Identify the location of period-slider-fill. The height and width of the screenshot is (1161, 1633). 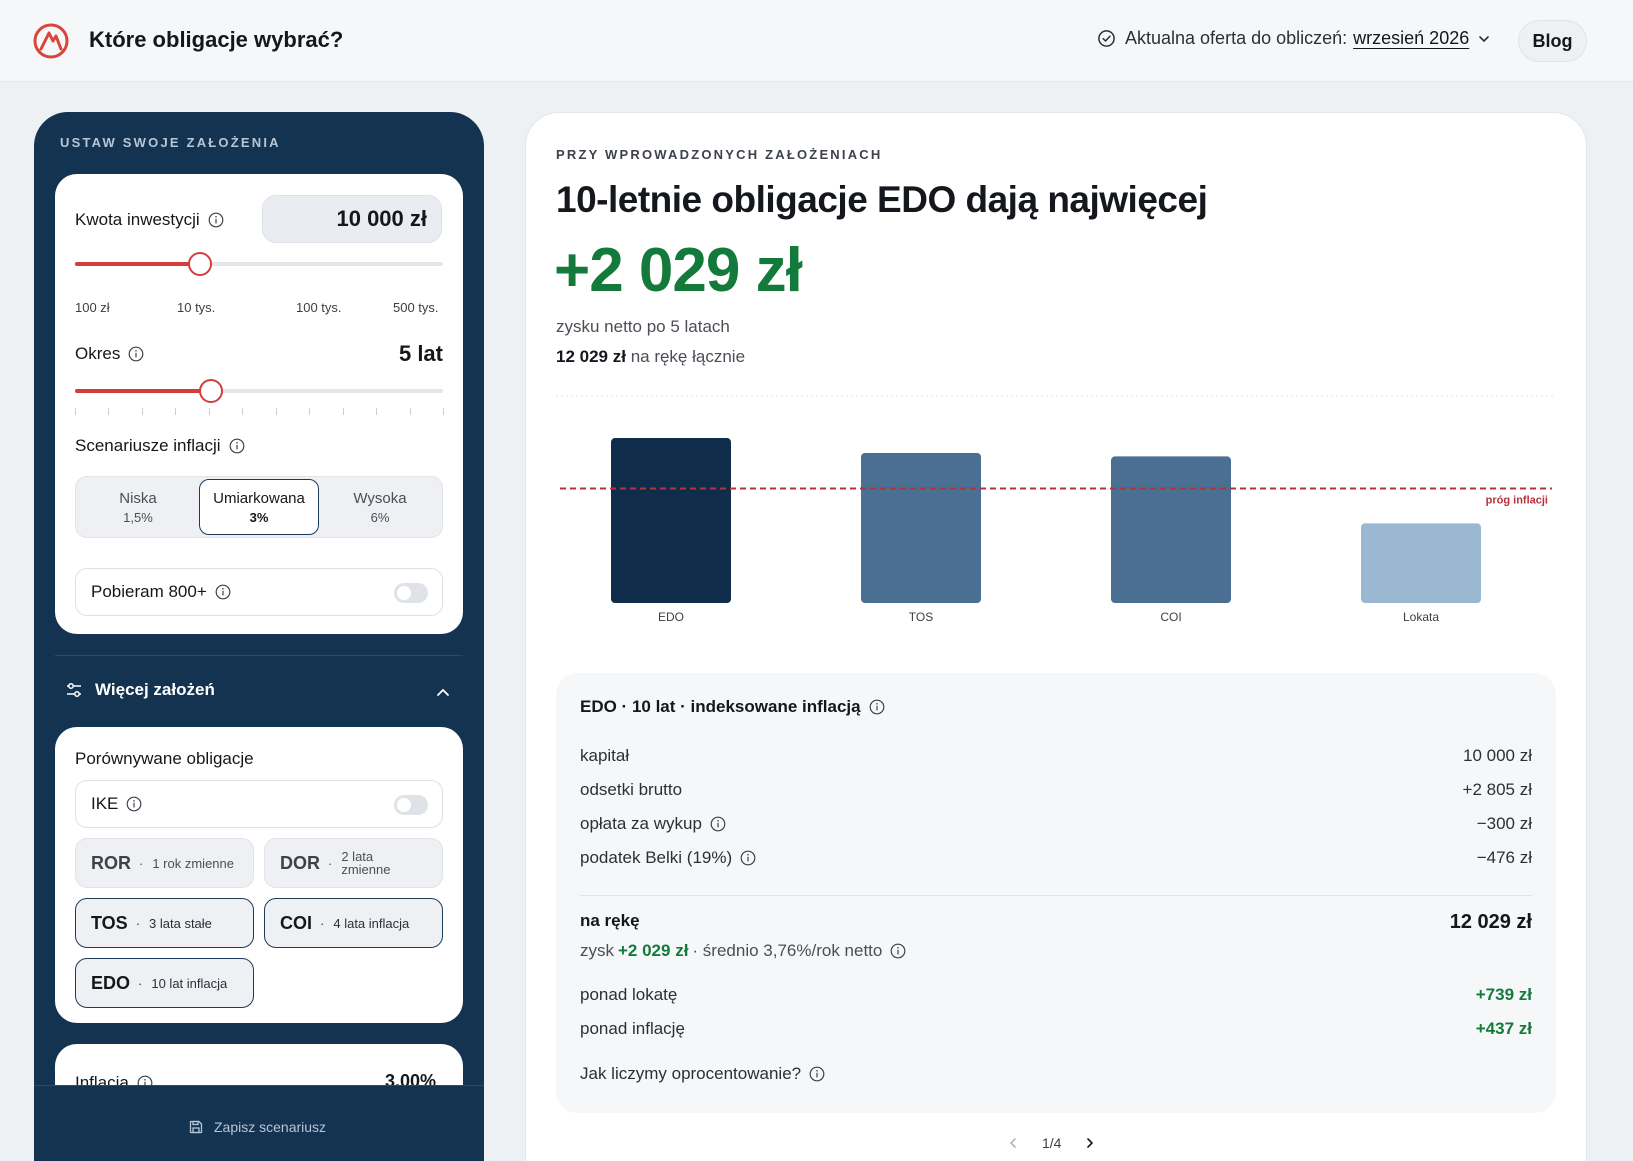
(143, 391).